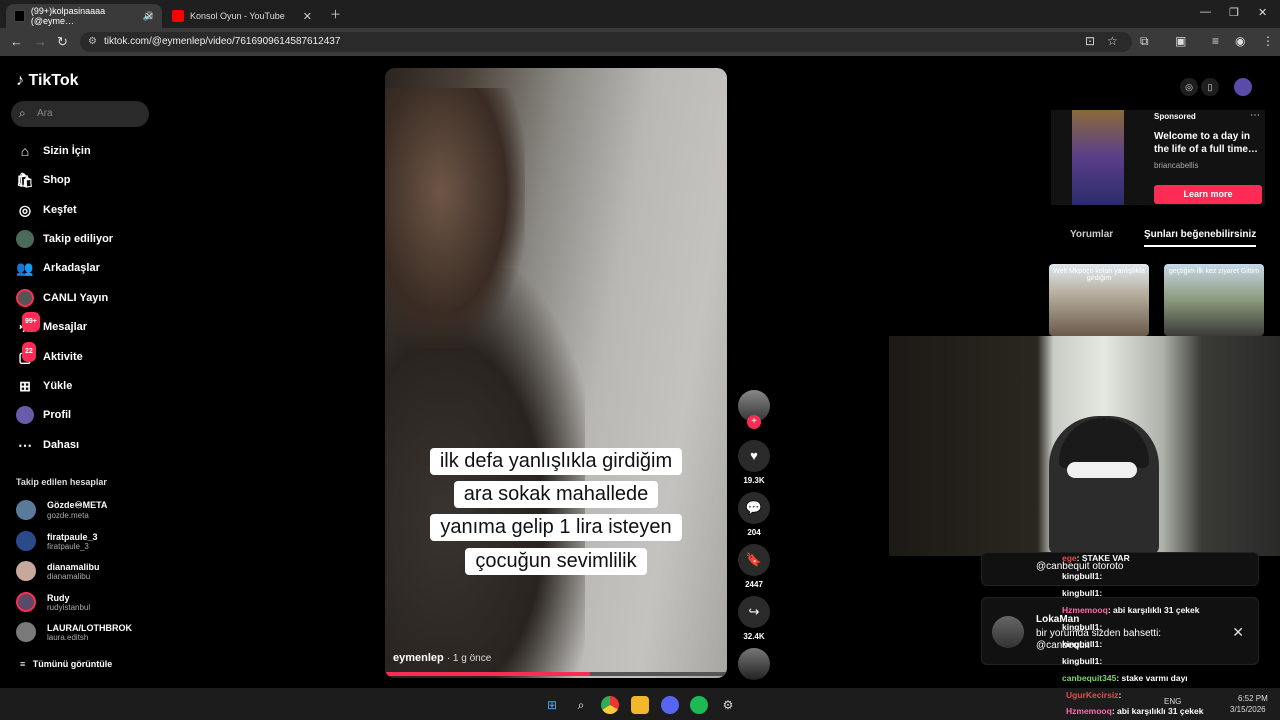  I want to click on suggested-video-thumbnail: Welt Mkpoço kolan yanlışlıkla girdiğim, so click(1099, 300).